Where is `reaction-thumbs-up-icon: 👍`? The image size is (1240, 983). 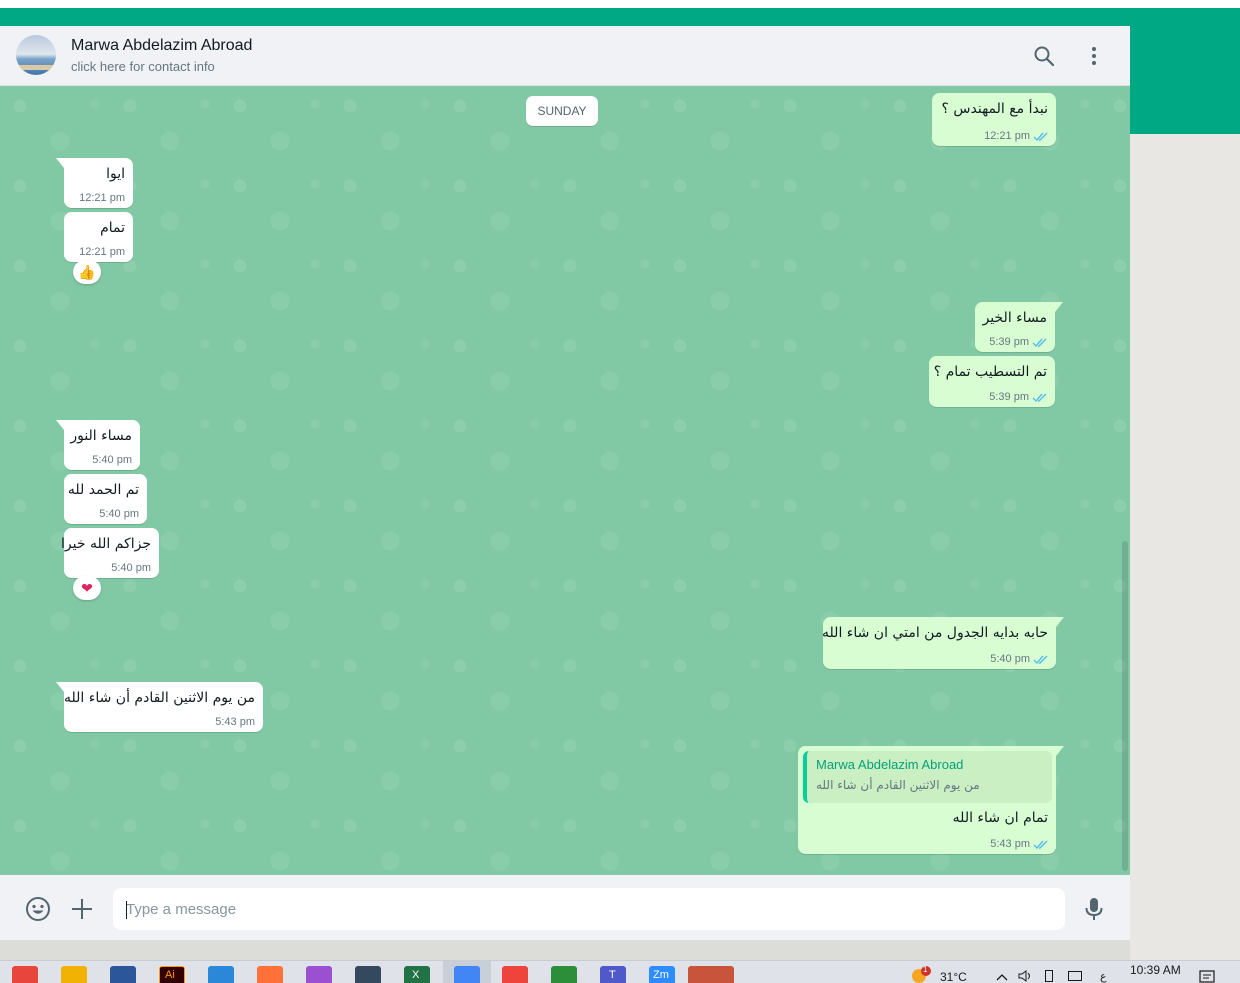
reaction-thumbs-up-icon: 👍 is located at coordinates (87, 272).